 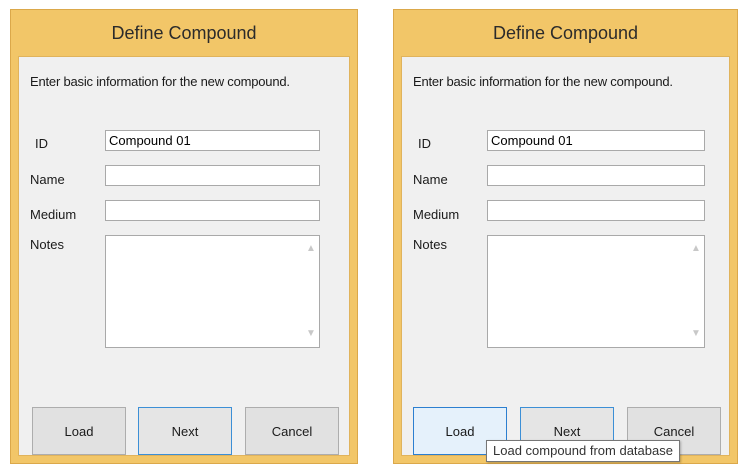 I want to click on next-button: Next, so click(x=185, y=431).